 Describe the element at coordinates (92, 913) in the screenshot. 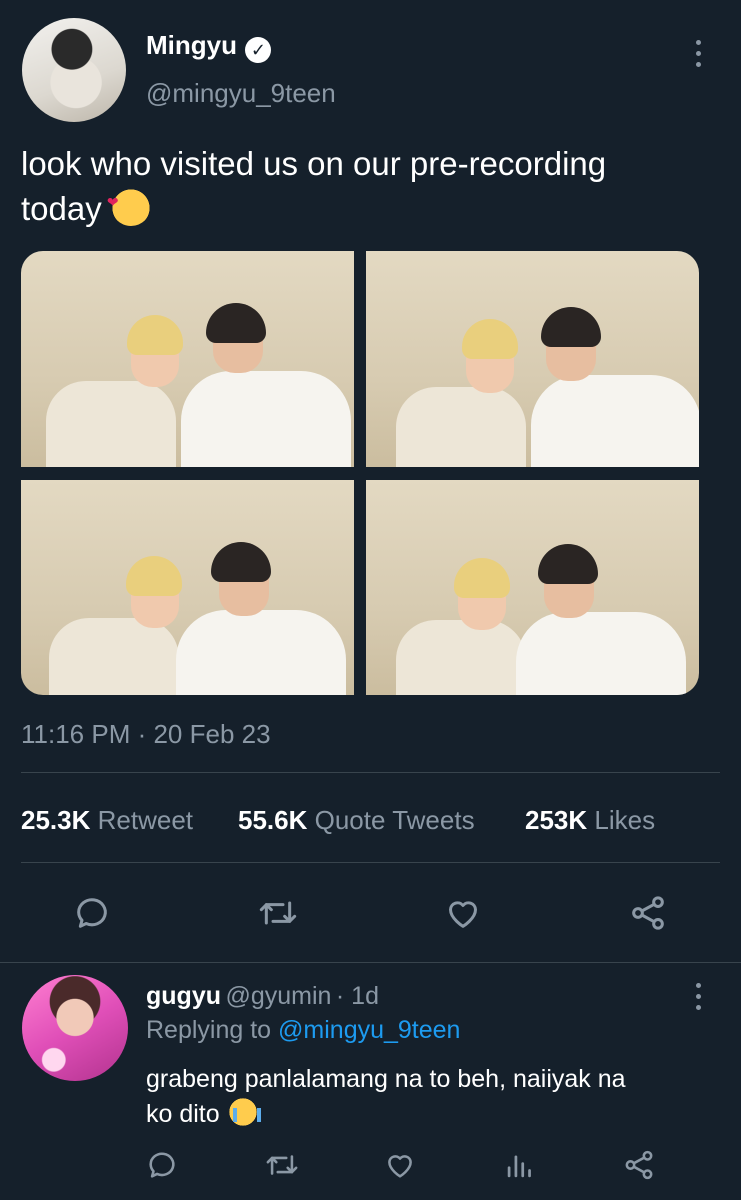

I see `reply-icon` at that location.